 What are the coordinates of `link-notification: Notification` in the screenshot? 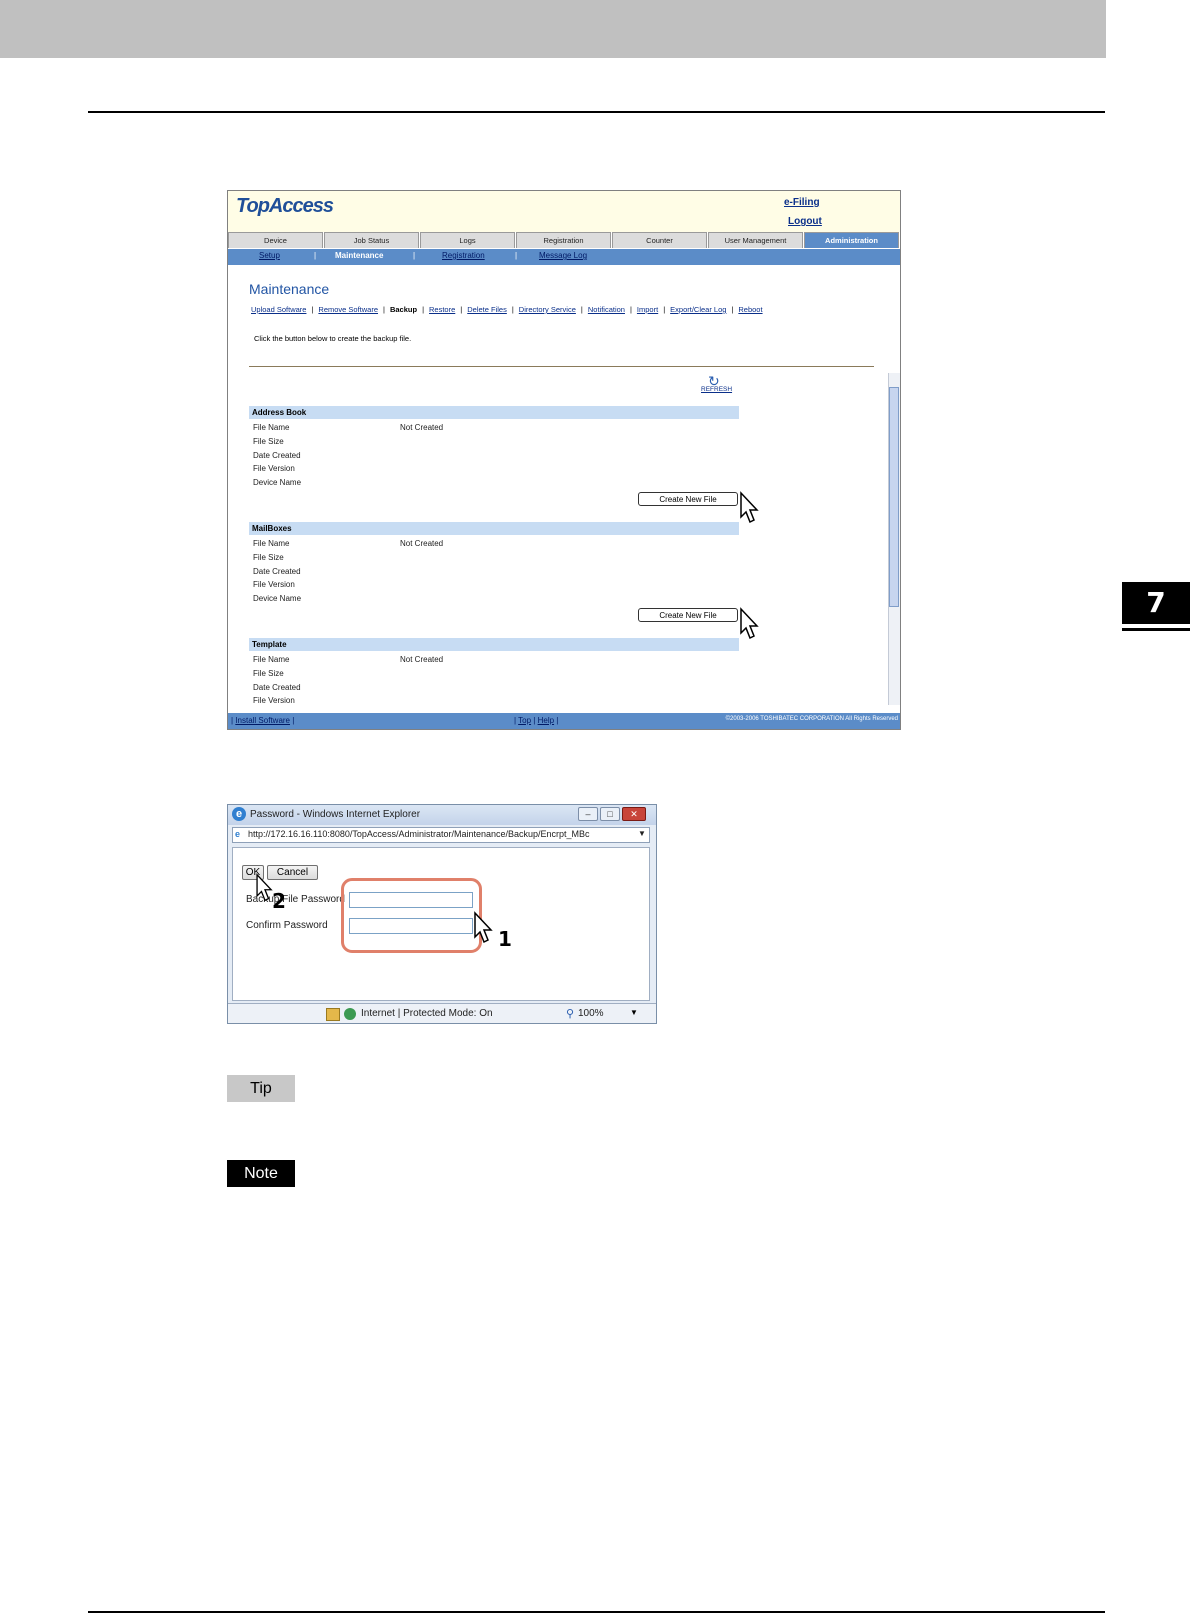 It's located at (606, 309).